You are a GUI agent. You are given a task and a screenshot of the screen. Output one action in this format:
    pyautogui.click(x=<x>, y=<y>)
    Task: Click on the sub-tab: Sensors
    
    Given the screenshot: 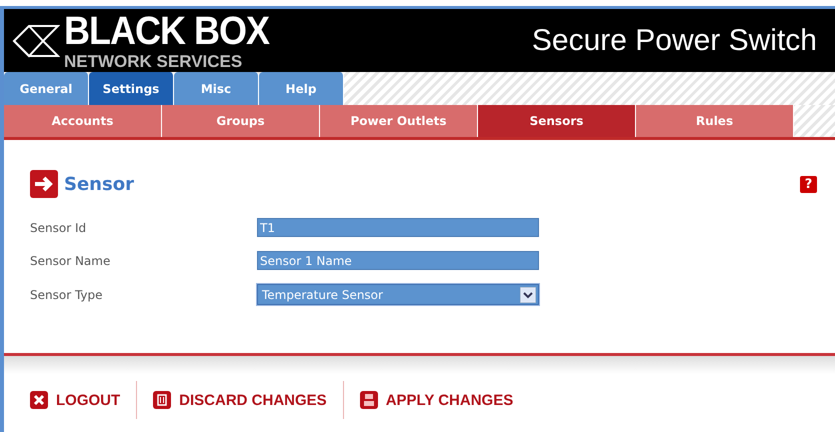 What is the action you would take?
    pyautogui.click(x=557, y=121)
    